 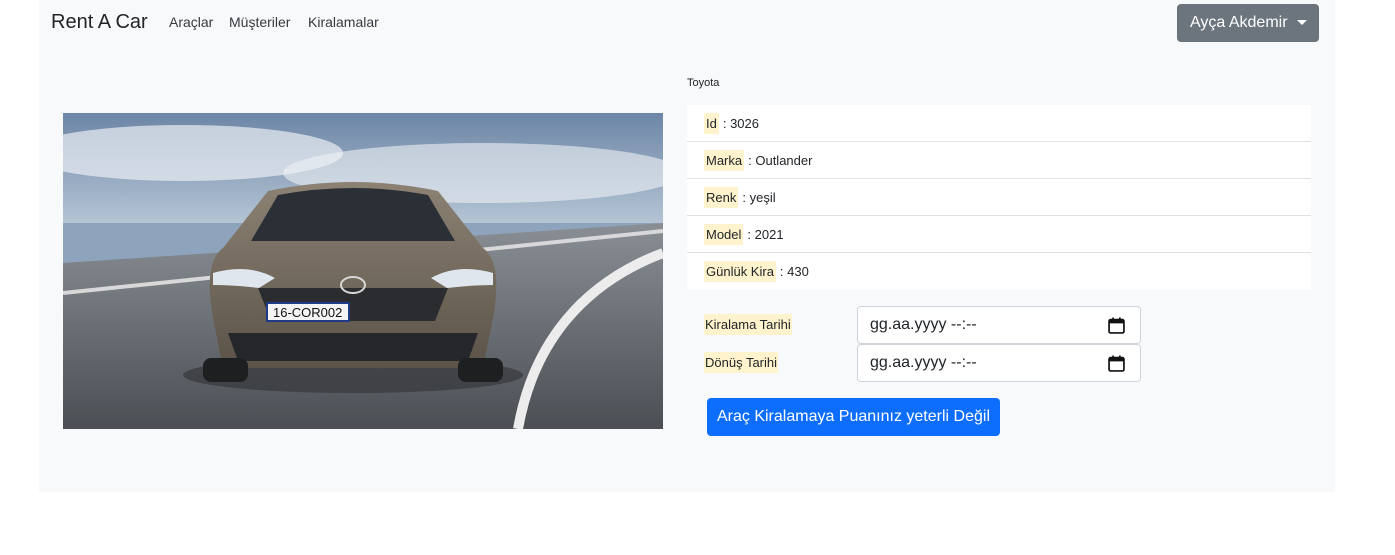 I want to click on detail-key: Marka, so click(x=724, y=160).